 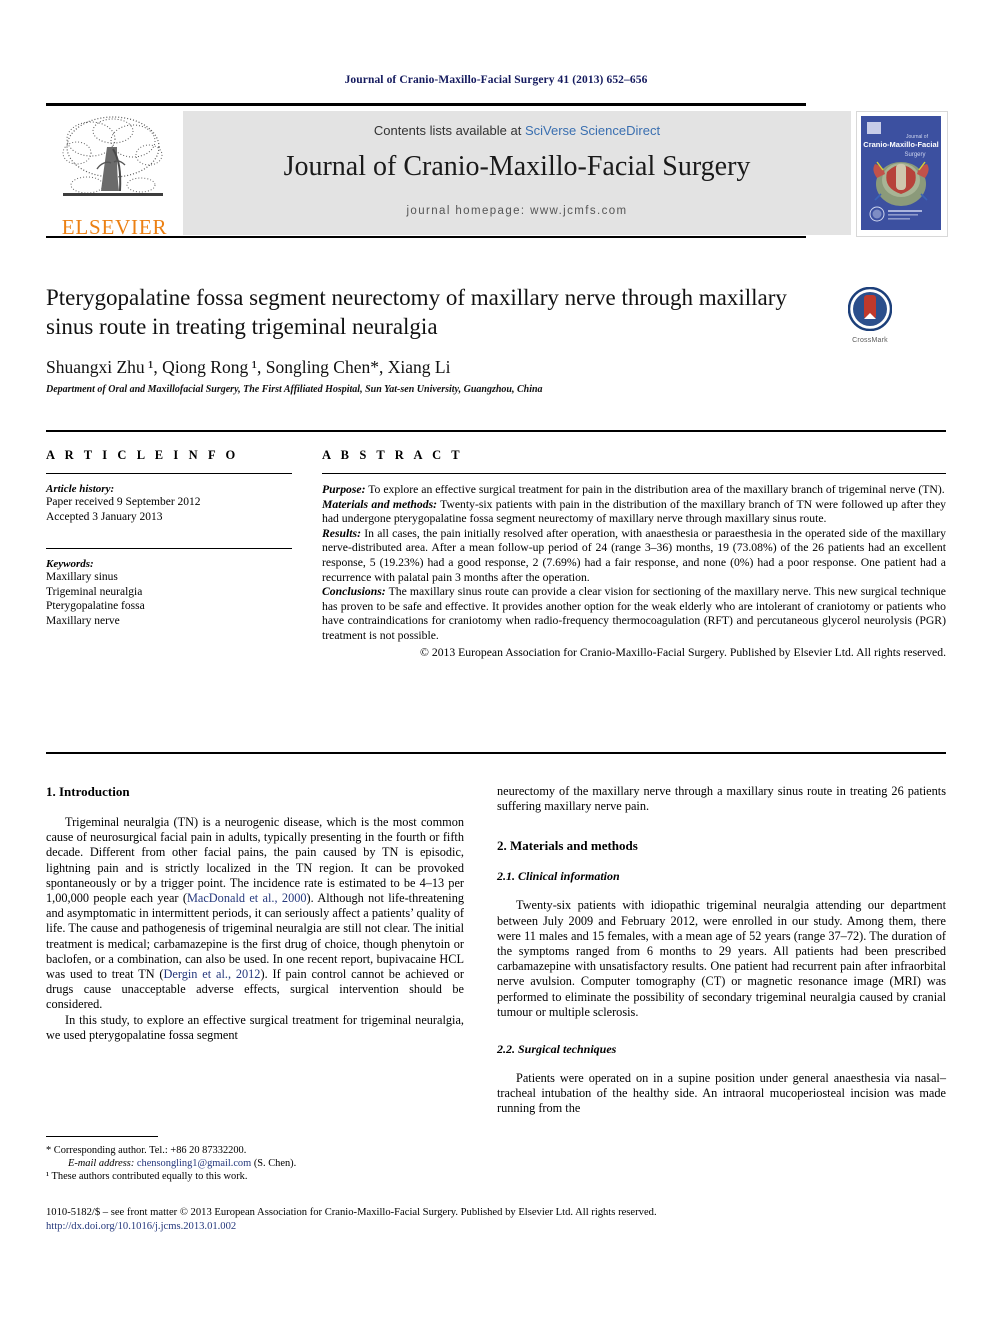 What do you see at coordinates (870, 309) in the screenshot?
I see `crossmark-icon` at bounding box center [870, 309].